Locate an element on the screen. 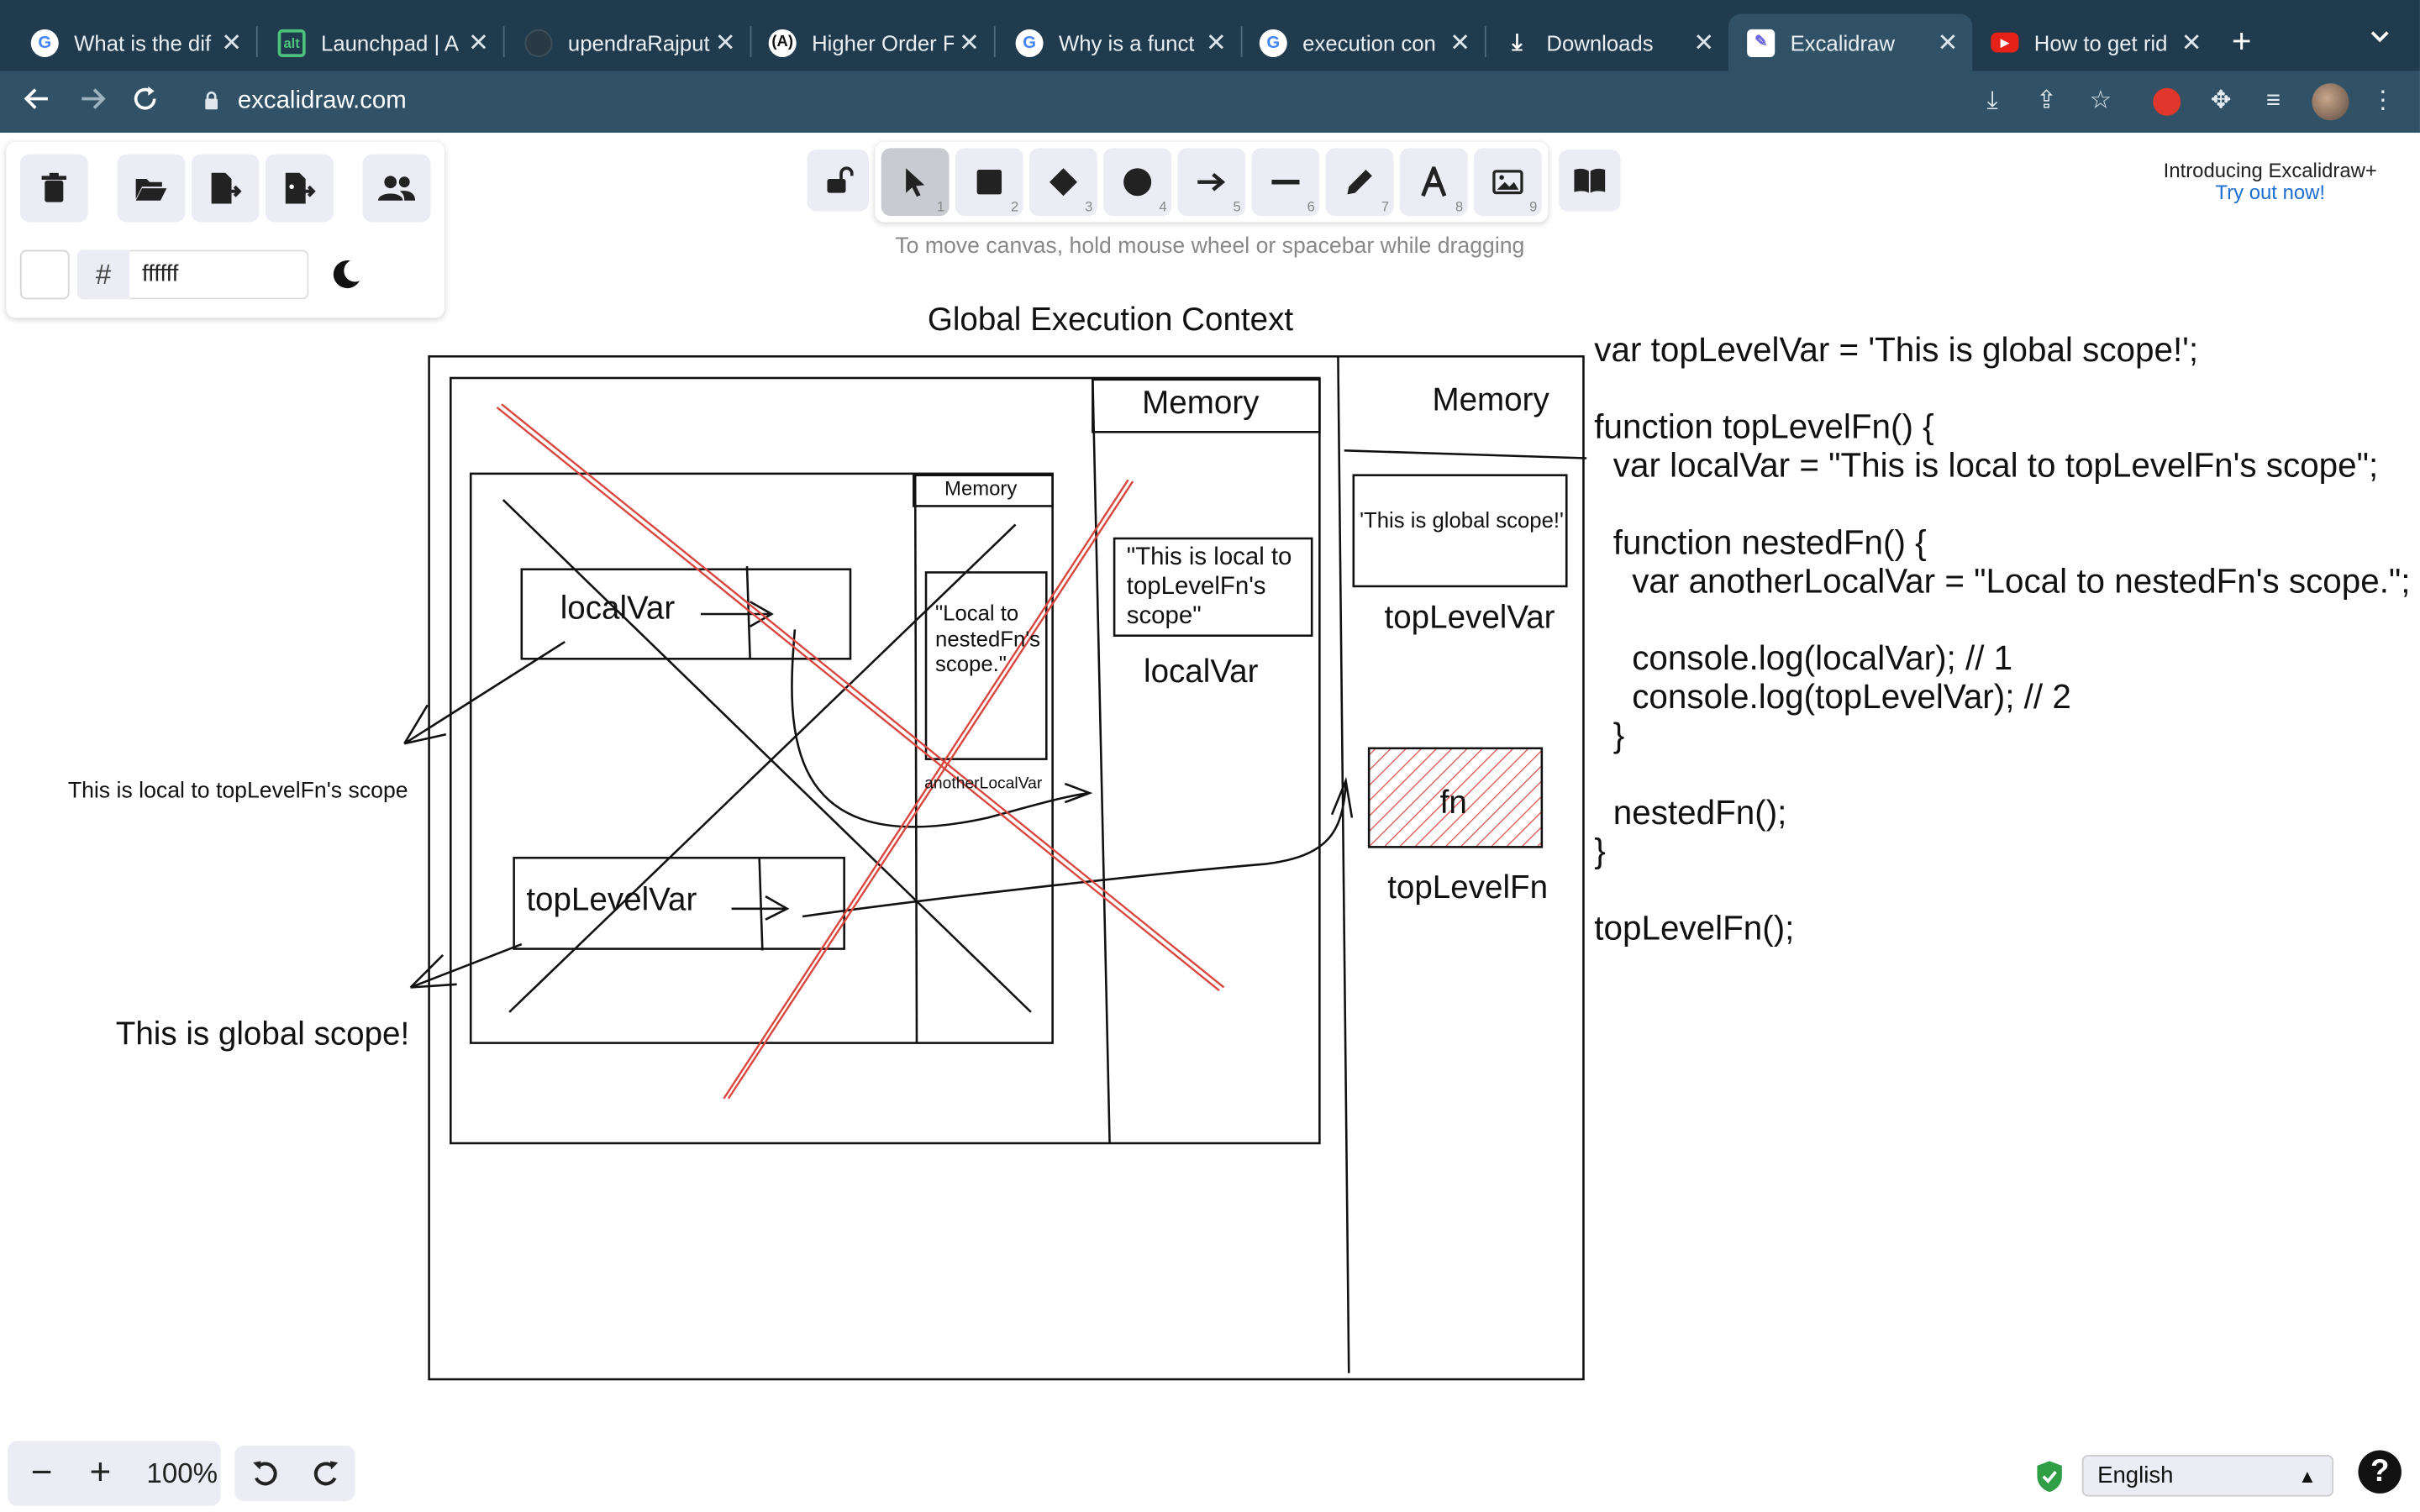 The width and height of the screenshot is (2420, 1512). nestedfn-memory-divider is located at coordinates (915, 759).